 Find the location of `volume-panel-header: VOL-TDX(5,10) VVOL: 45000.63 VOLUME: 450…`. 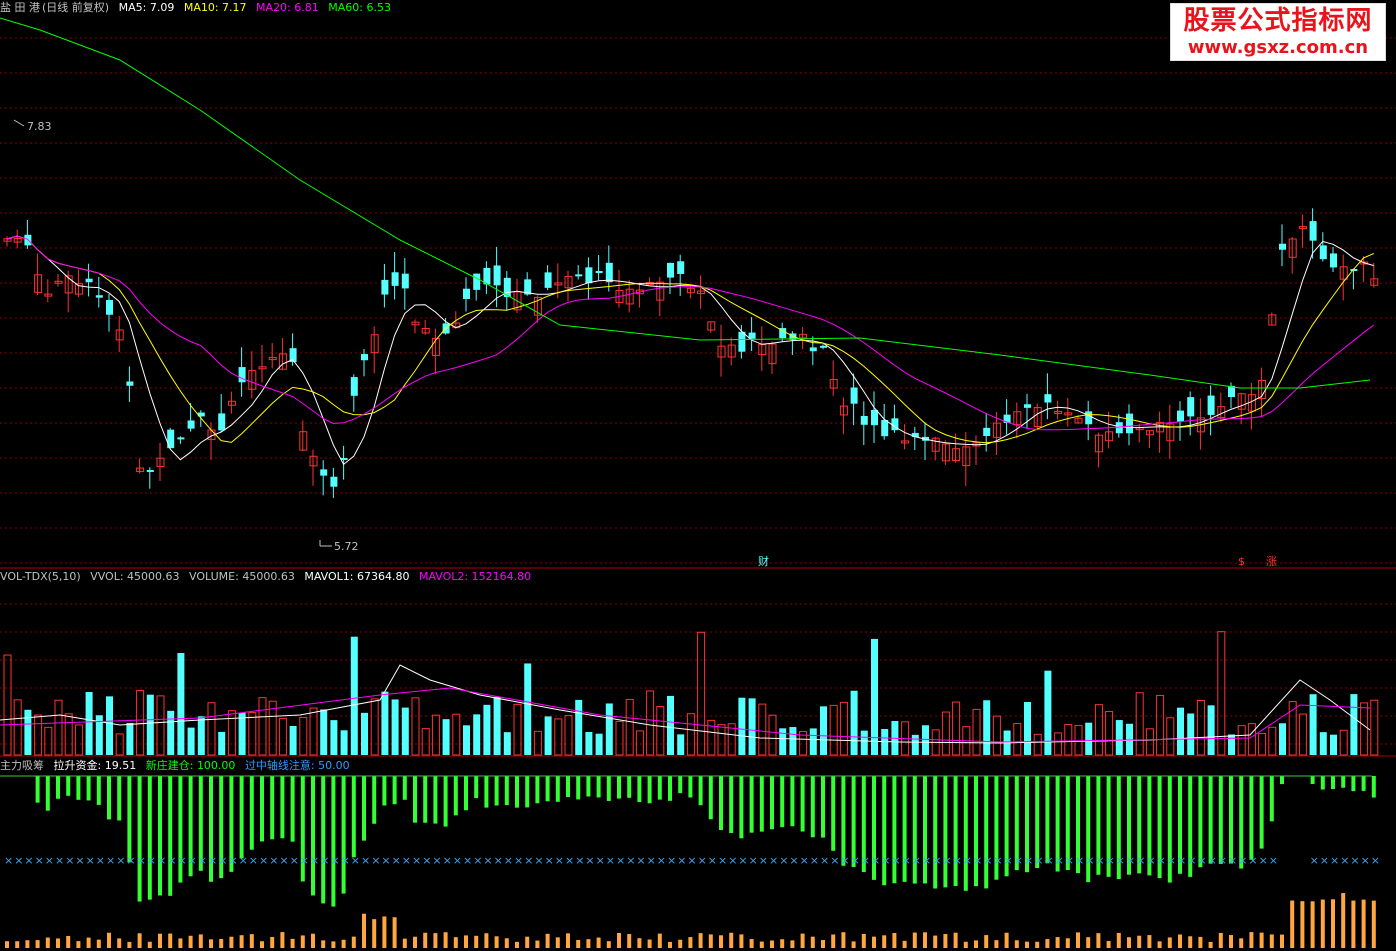

volume-panel-header: VOL-TDX(5,10) VVOL: 45000.63 VOLUME: 450… is located at coordinates (268, 577).